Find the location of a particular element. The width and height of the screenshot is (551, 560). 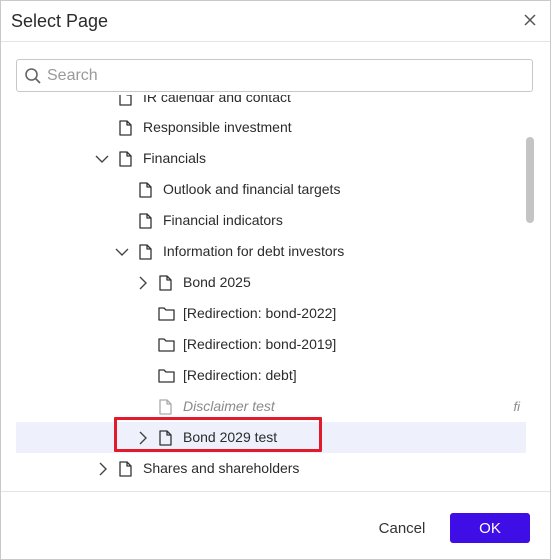

dialog-footer: Cancel OK is located at coordinates (275, 525).